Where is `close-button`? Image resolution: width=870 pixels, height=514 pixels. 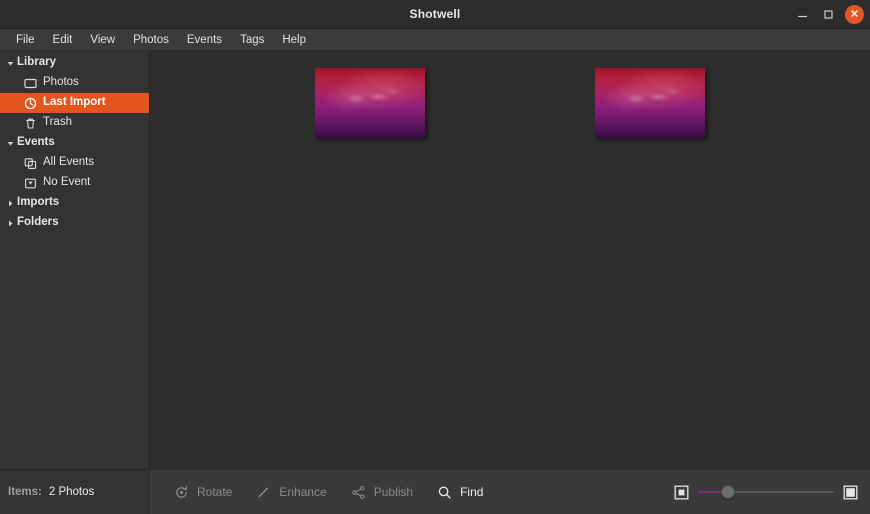 close-button is located at coordinates (854, 14).